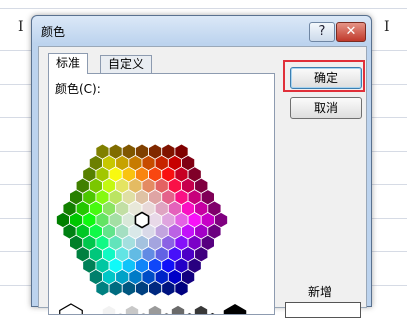  What do you see at coordinates (203, 8) in the screenshot?
I see `grid-line` at bounding box center [203, 8].